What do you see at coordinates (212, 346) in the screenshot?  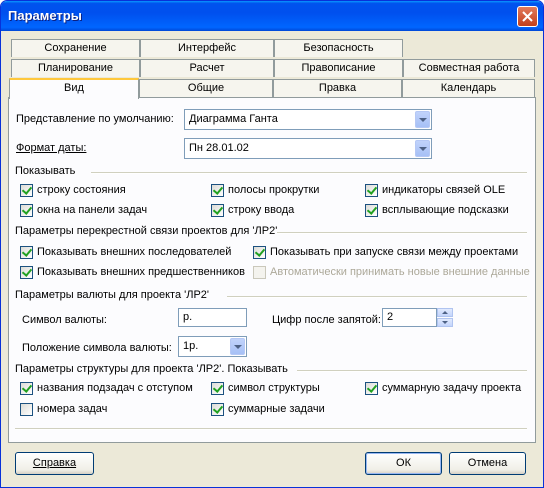 I see `currency-placement-select: 1р.` at bounding box center [212, 346].